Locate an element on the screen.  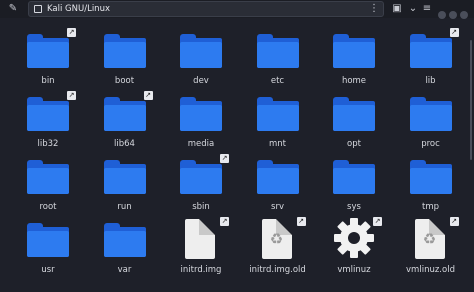
file-item-label: srv is located at coordinates (277, 207).